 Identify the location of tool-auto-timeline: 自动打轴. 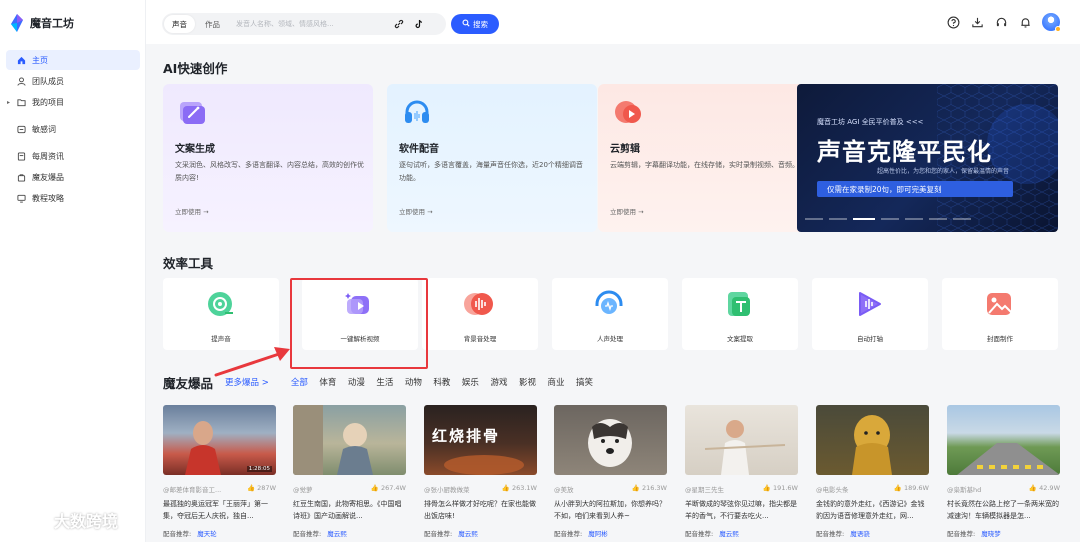
(870, 314).